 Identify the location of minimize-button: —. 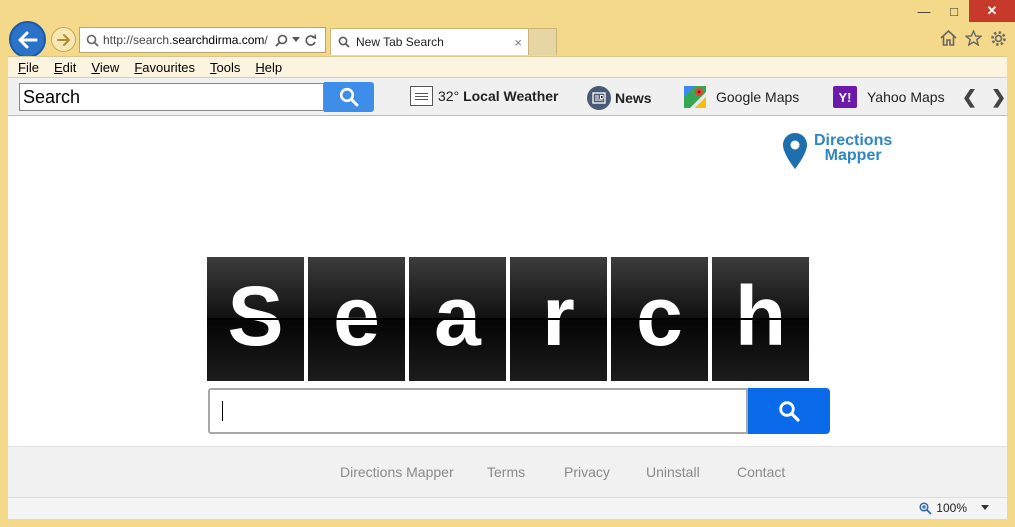
(924, 11).